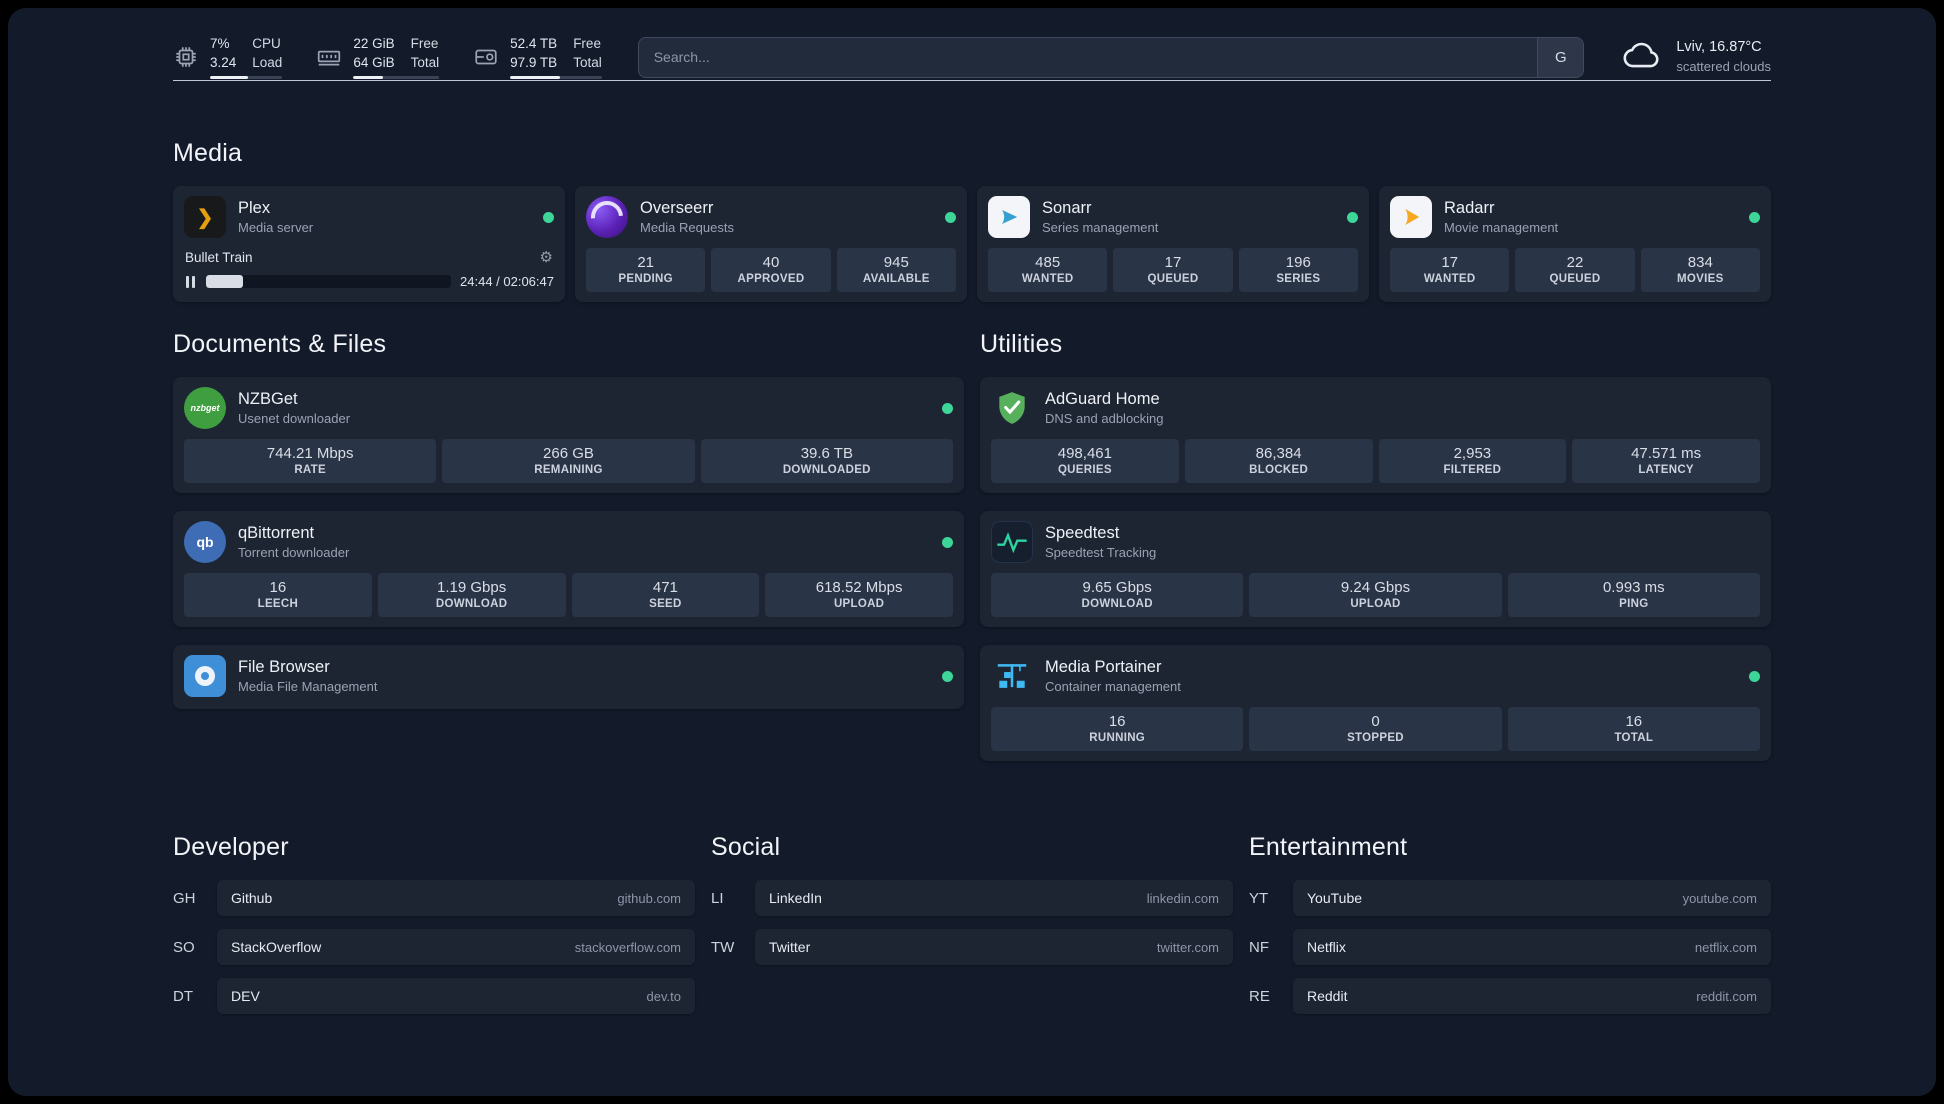  I want to click on memory-values: 22 GiB 64 GiB, so click(373, 53).